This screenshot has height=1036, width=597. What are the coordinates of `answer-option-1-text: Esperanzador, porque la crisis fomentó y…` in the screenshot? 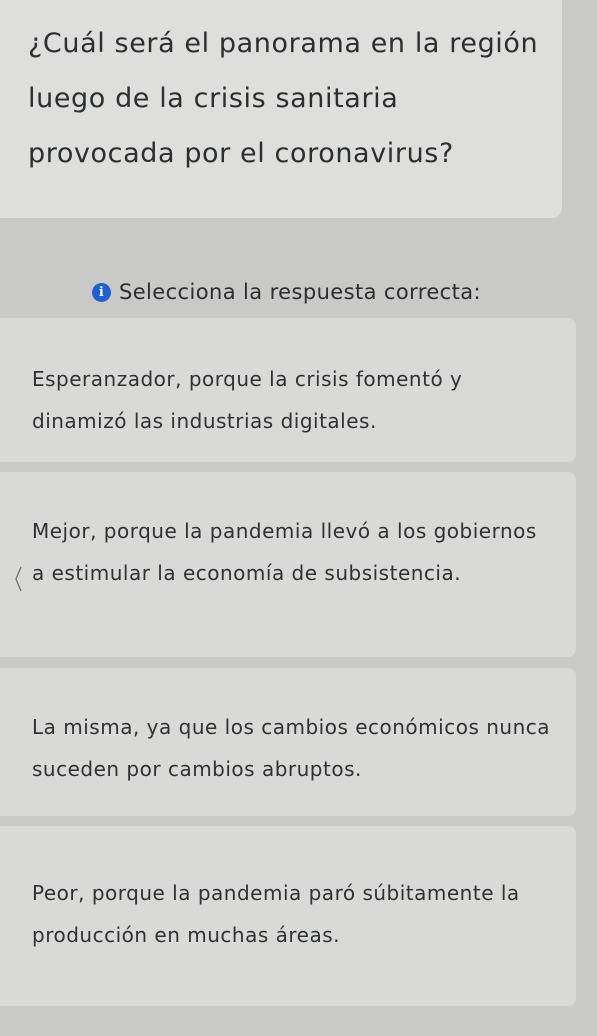 It's located at (247, 400).